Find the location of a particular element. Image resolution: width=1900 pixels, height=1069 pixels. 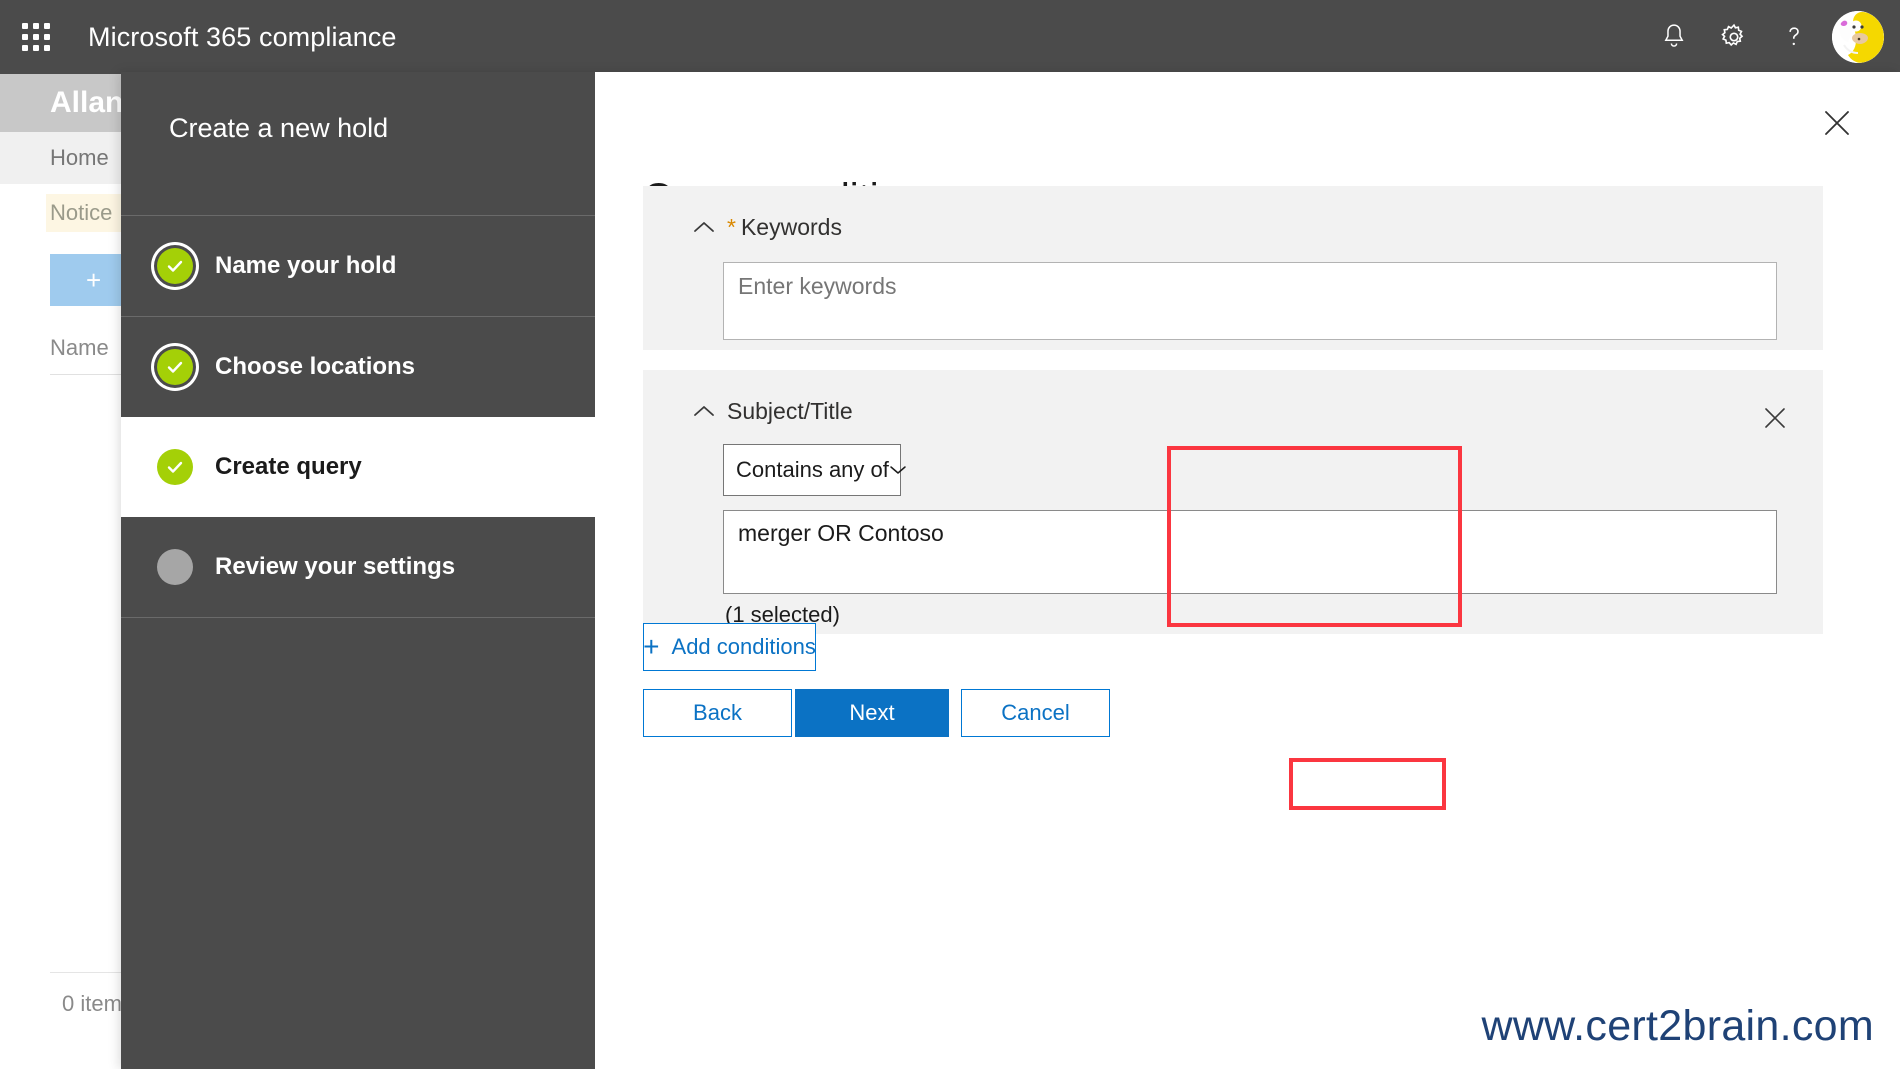

condition-card-keywords: * Keywords is located at coordinates (1233, 268).